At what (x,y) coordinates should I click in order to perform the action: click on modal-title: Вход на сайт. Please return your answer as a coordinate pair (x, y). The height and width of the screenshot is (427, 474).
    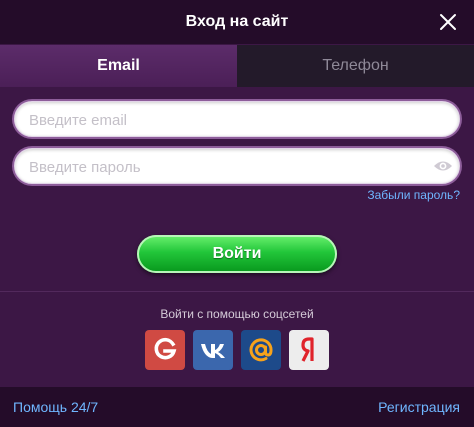
    Looking at the image, I should click on (237, 21).